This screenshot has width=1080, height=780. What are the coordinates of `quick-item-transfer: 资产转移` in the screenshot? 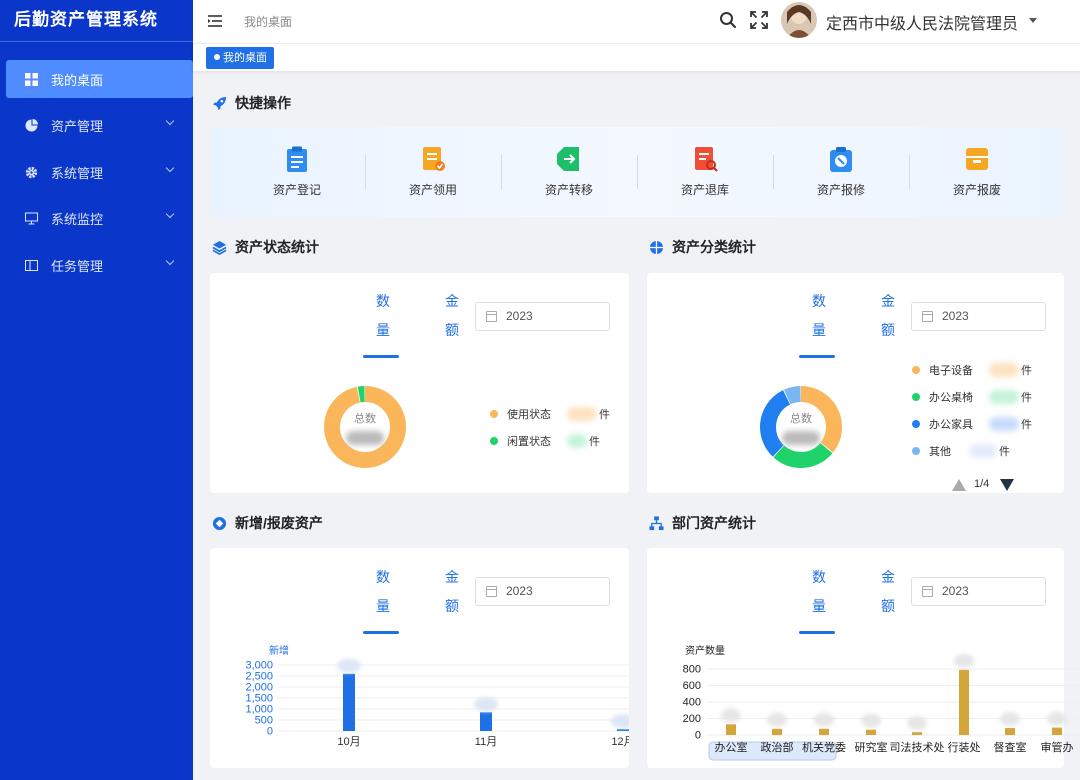 It's located at (569, 172).